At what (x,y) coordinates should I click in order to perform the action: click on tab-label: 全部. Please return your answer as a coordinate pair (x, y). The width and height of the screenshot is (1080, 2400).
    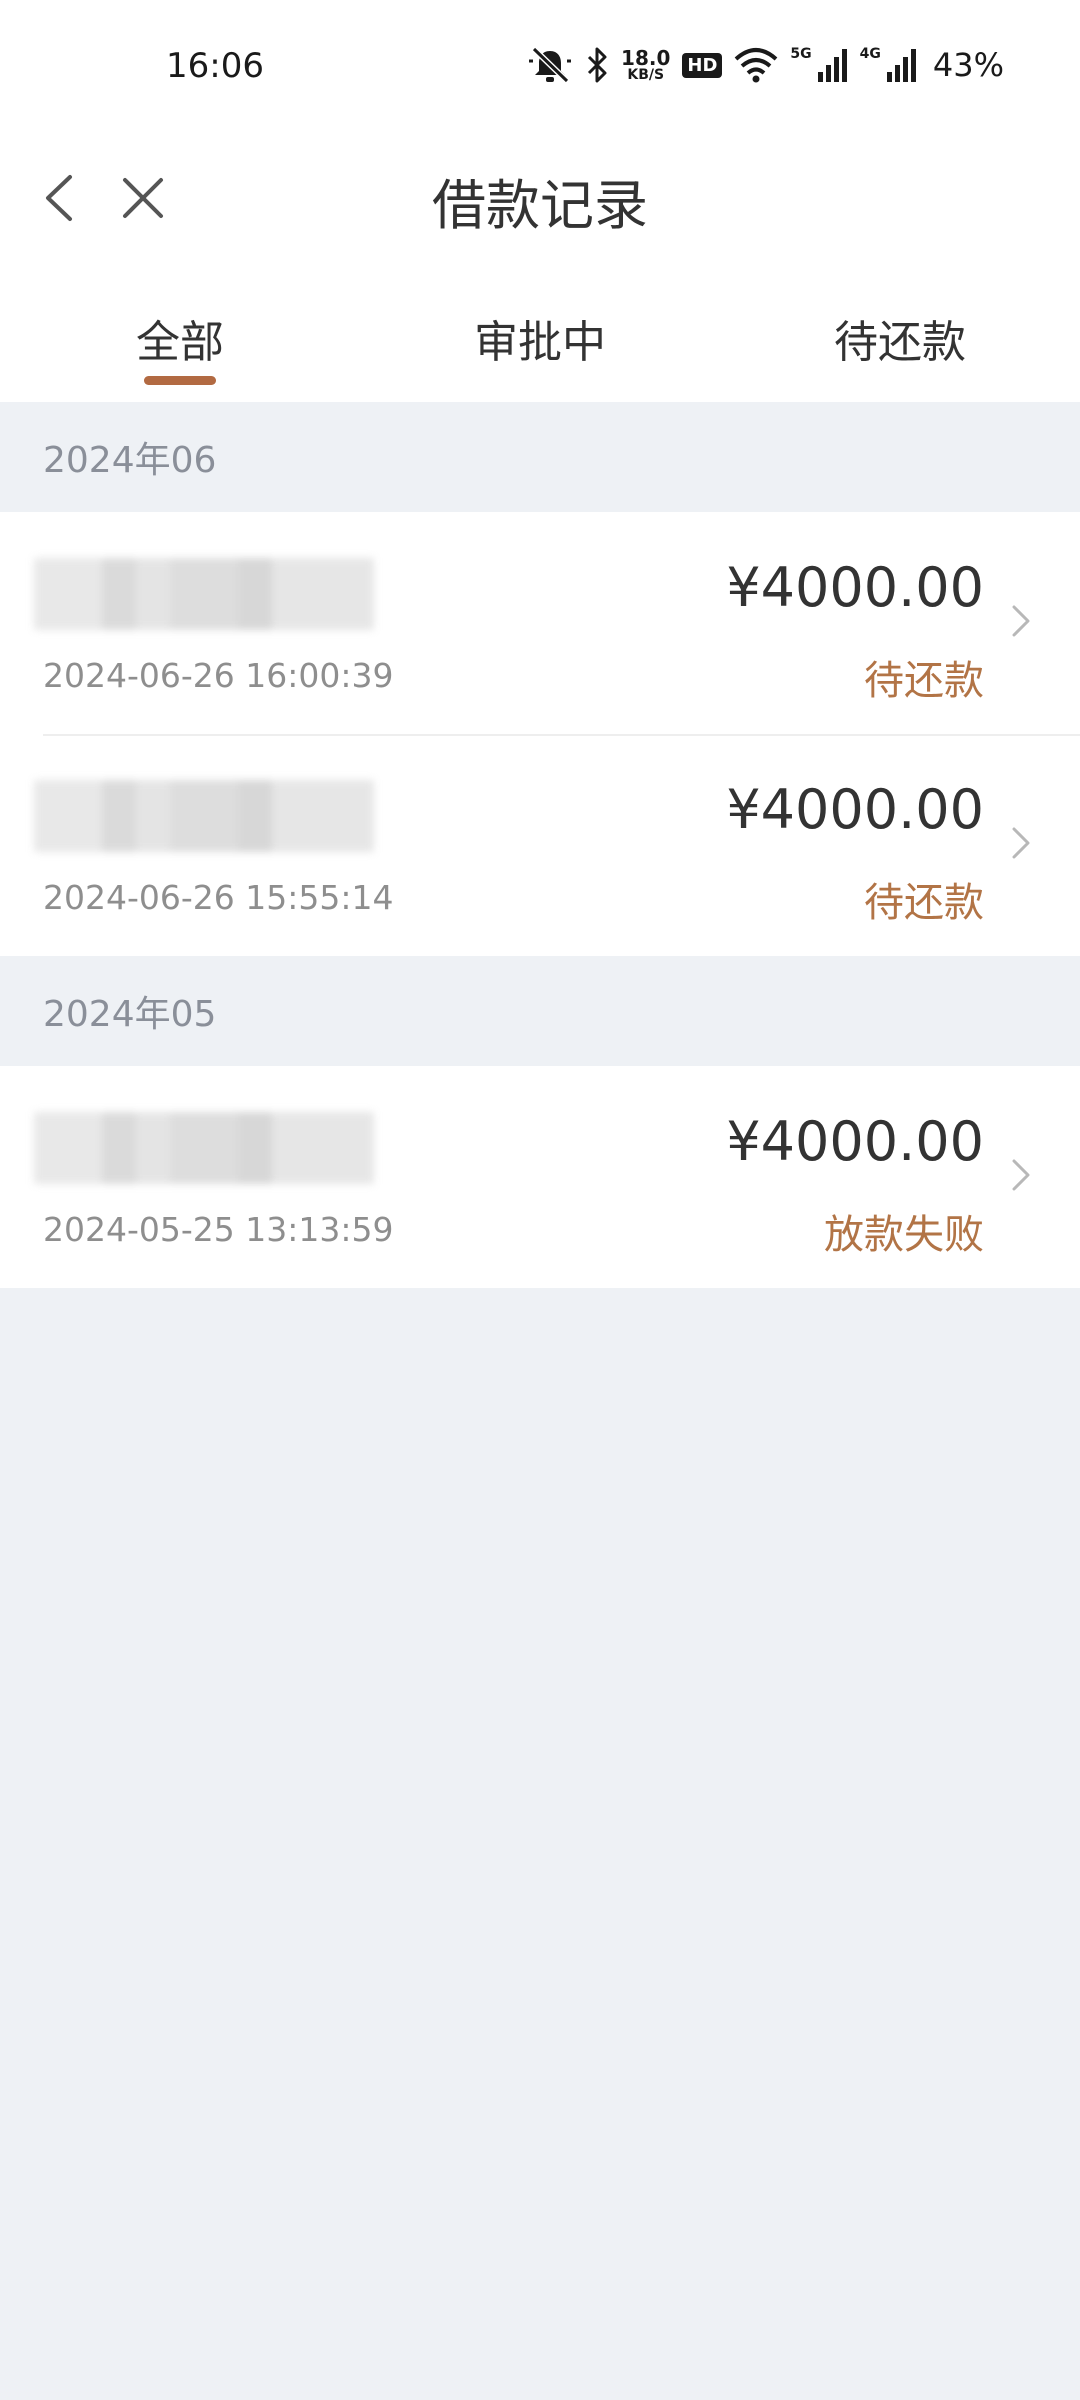
    Looking at the image, I should click on (180, 342).